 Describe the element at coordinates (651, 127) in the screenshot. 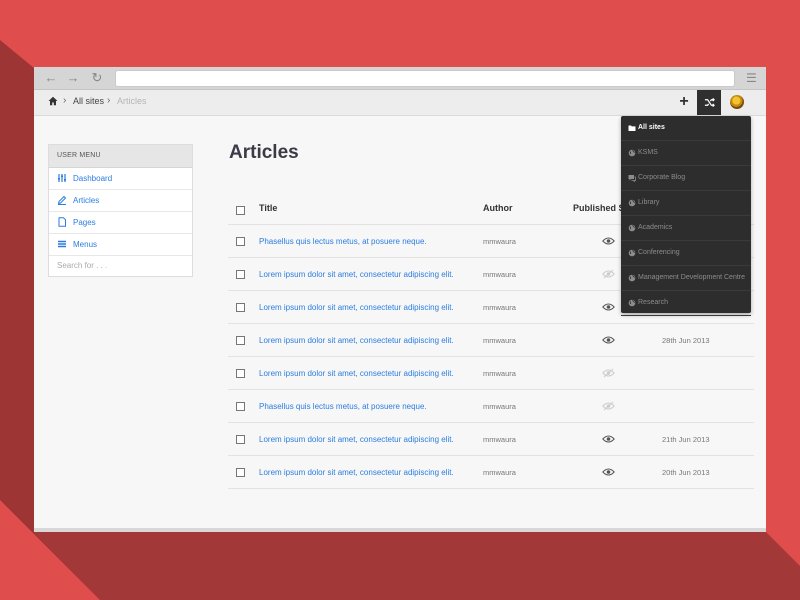

I see `site-menu-label: All sites` at that location.